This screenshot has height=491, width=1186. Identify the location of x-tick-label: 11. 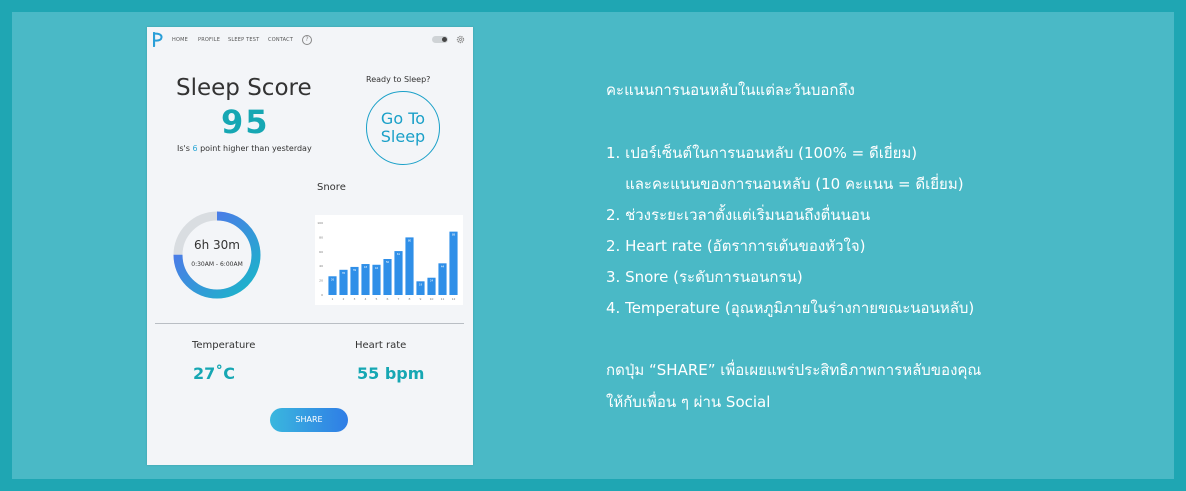
(443, 299).